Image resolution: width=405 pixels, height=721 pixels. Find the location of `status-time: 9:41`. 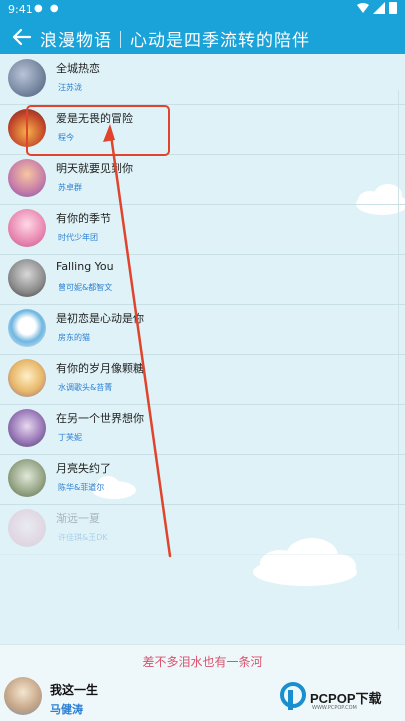

status-time: 9:41 is located at coordinates (20, 9).